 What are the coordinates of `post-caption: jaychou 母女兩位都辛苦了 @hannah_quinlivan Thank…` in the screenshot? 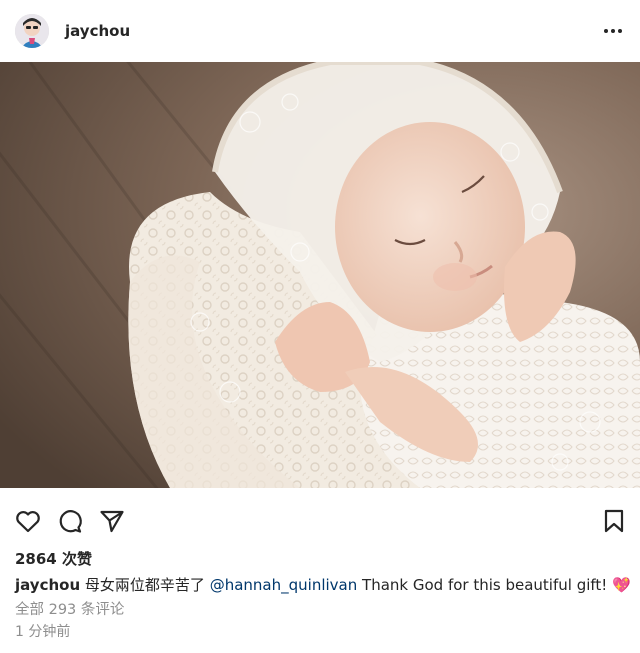 It's located at (323, 584).